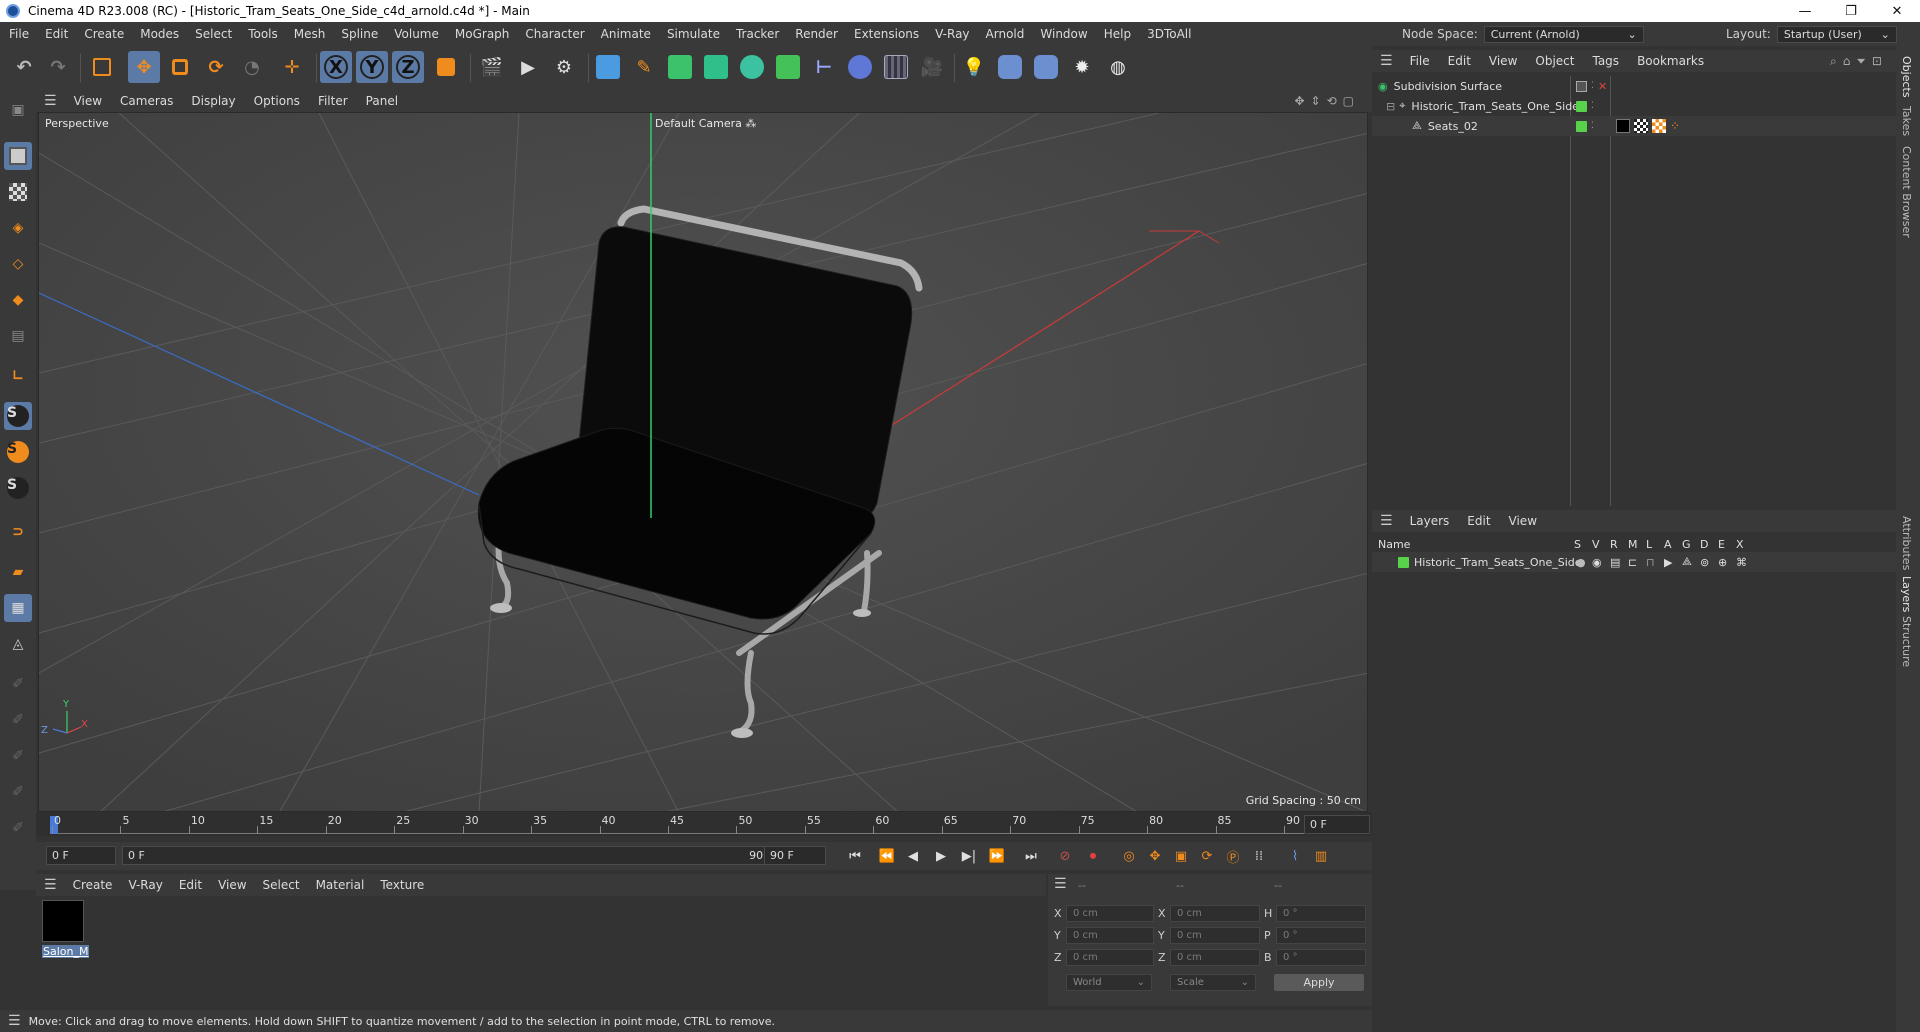  Describe the element at coordinates (18, 264) in the screenshot. I see `edges-mode-button: ◇` at that location.